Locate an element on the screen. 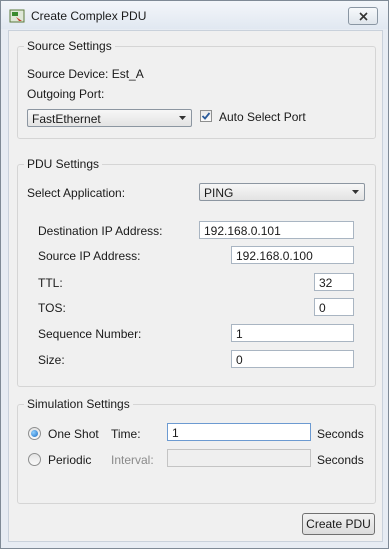 This screenshot has width=389, height=549. window-title: Create Complex PDU is located at coordinates (89, 16).